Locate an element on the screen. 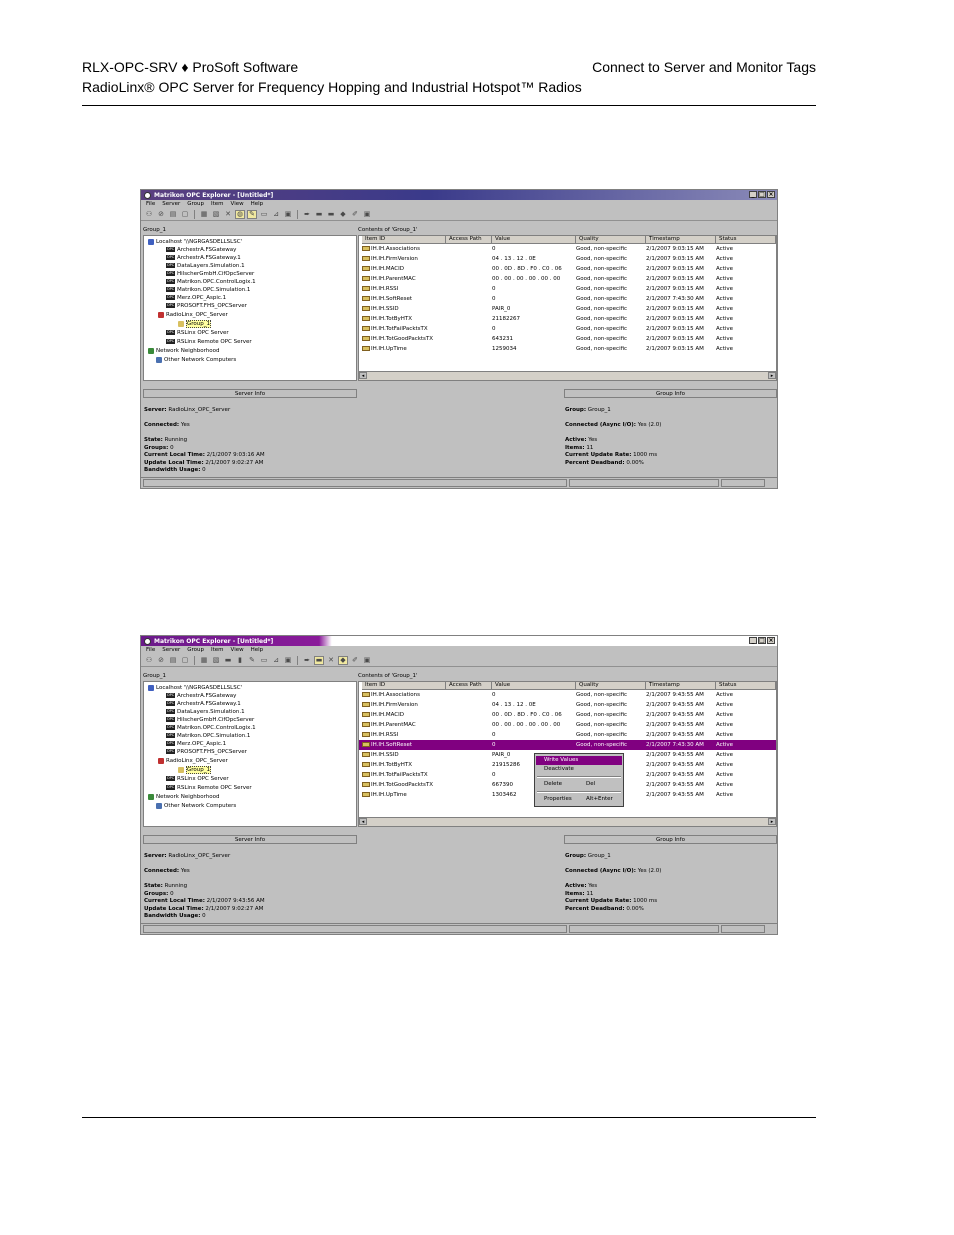 This screenshot has width=954, height=1235. menu-file: File is located at coordinates (150, 650).